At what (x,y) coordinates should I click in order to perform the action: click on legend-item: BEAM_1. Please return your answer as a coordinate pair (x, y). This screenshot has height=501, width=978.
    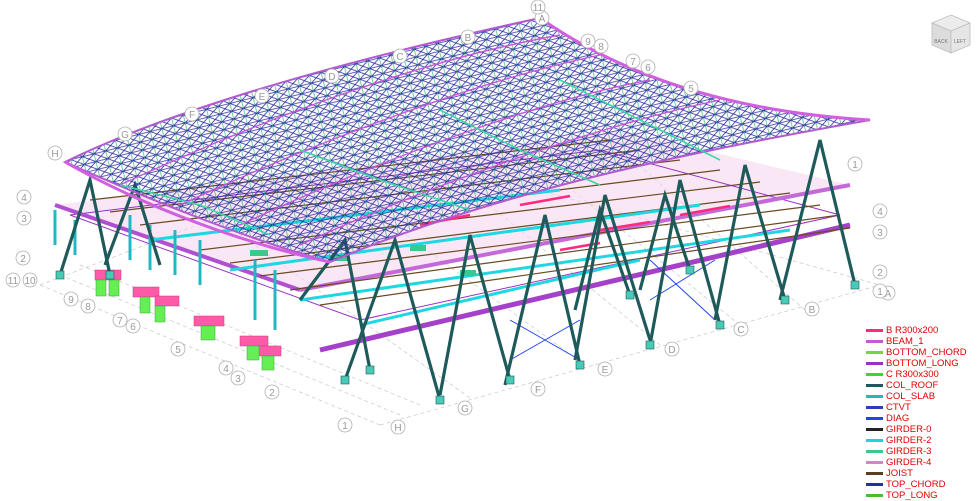
    Looking at the image, I should click on (922, 341).